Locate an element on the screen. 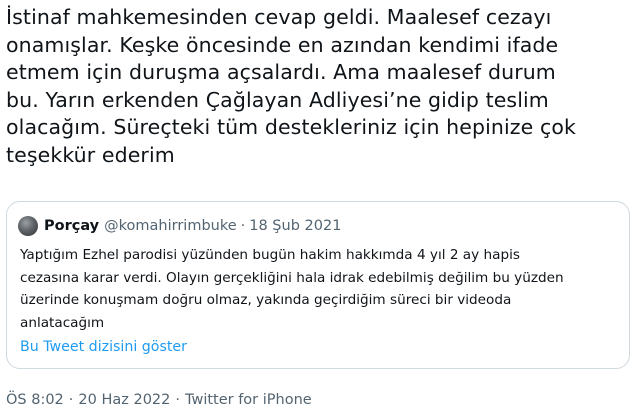  quoted-tweet-header: Porçay @komahirrimbuke · 18 Şub 2021 is located at coordinates (179, 226).